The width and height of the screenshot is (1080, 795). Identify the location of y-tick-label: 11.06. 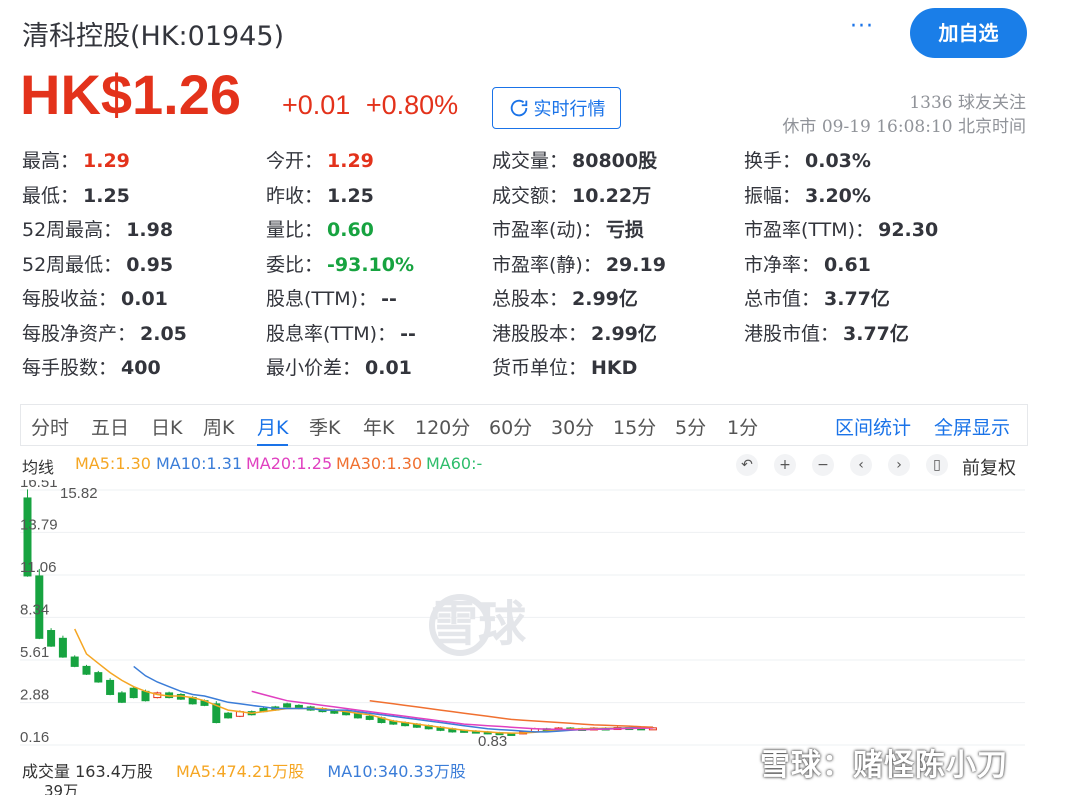
(38, 567).